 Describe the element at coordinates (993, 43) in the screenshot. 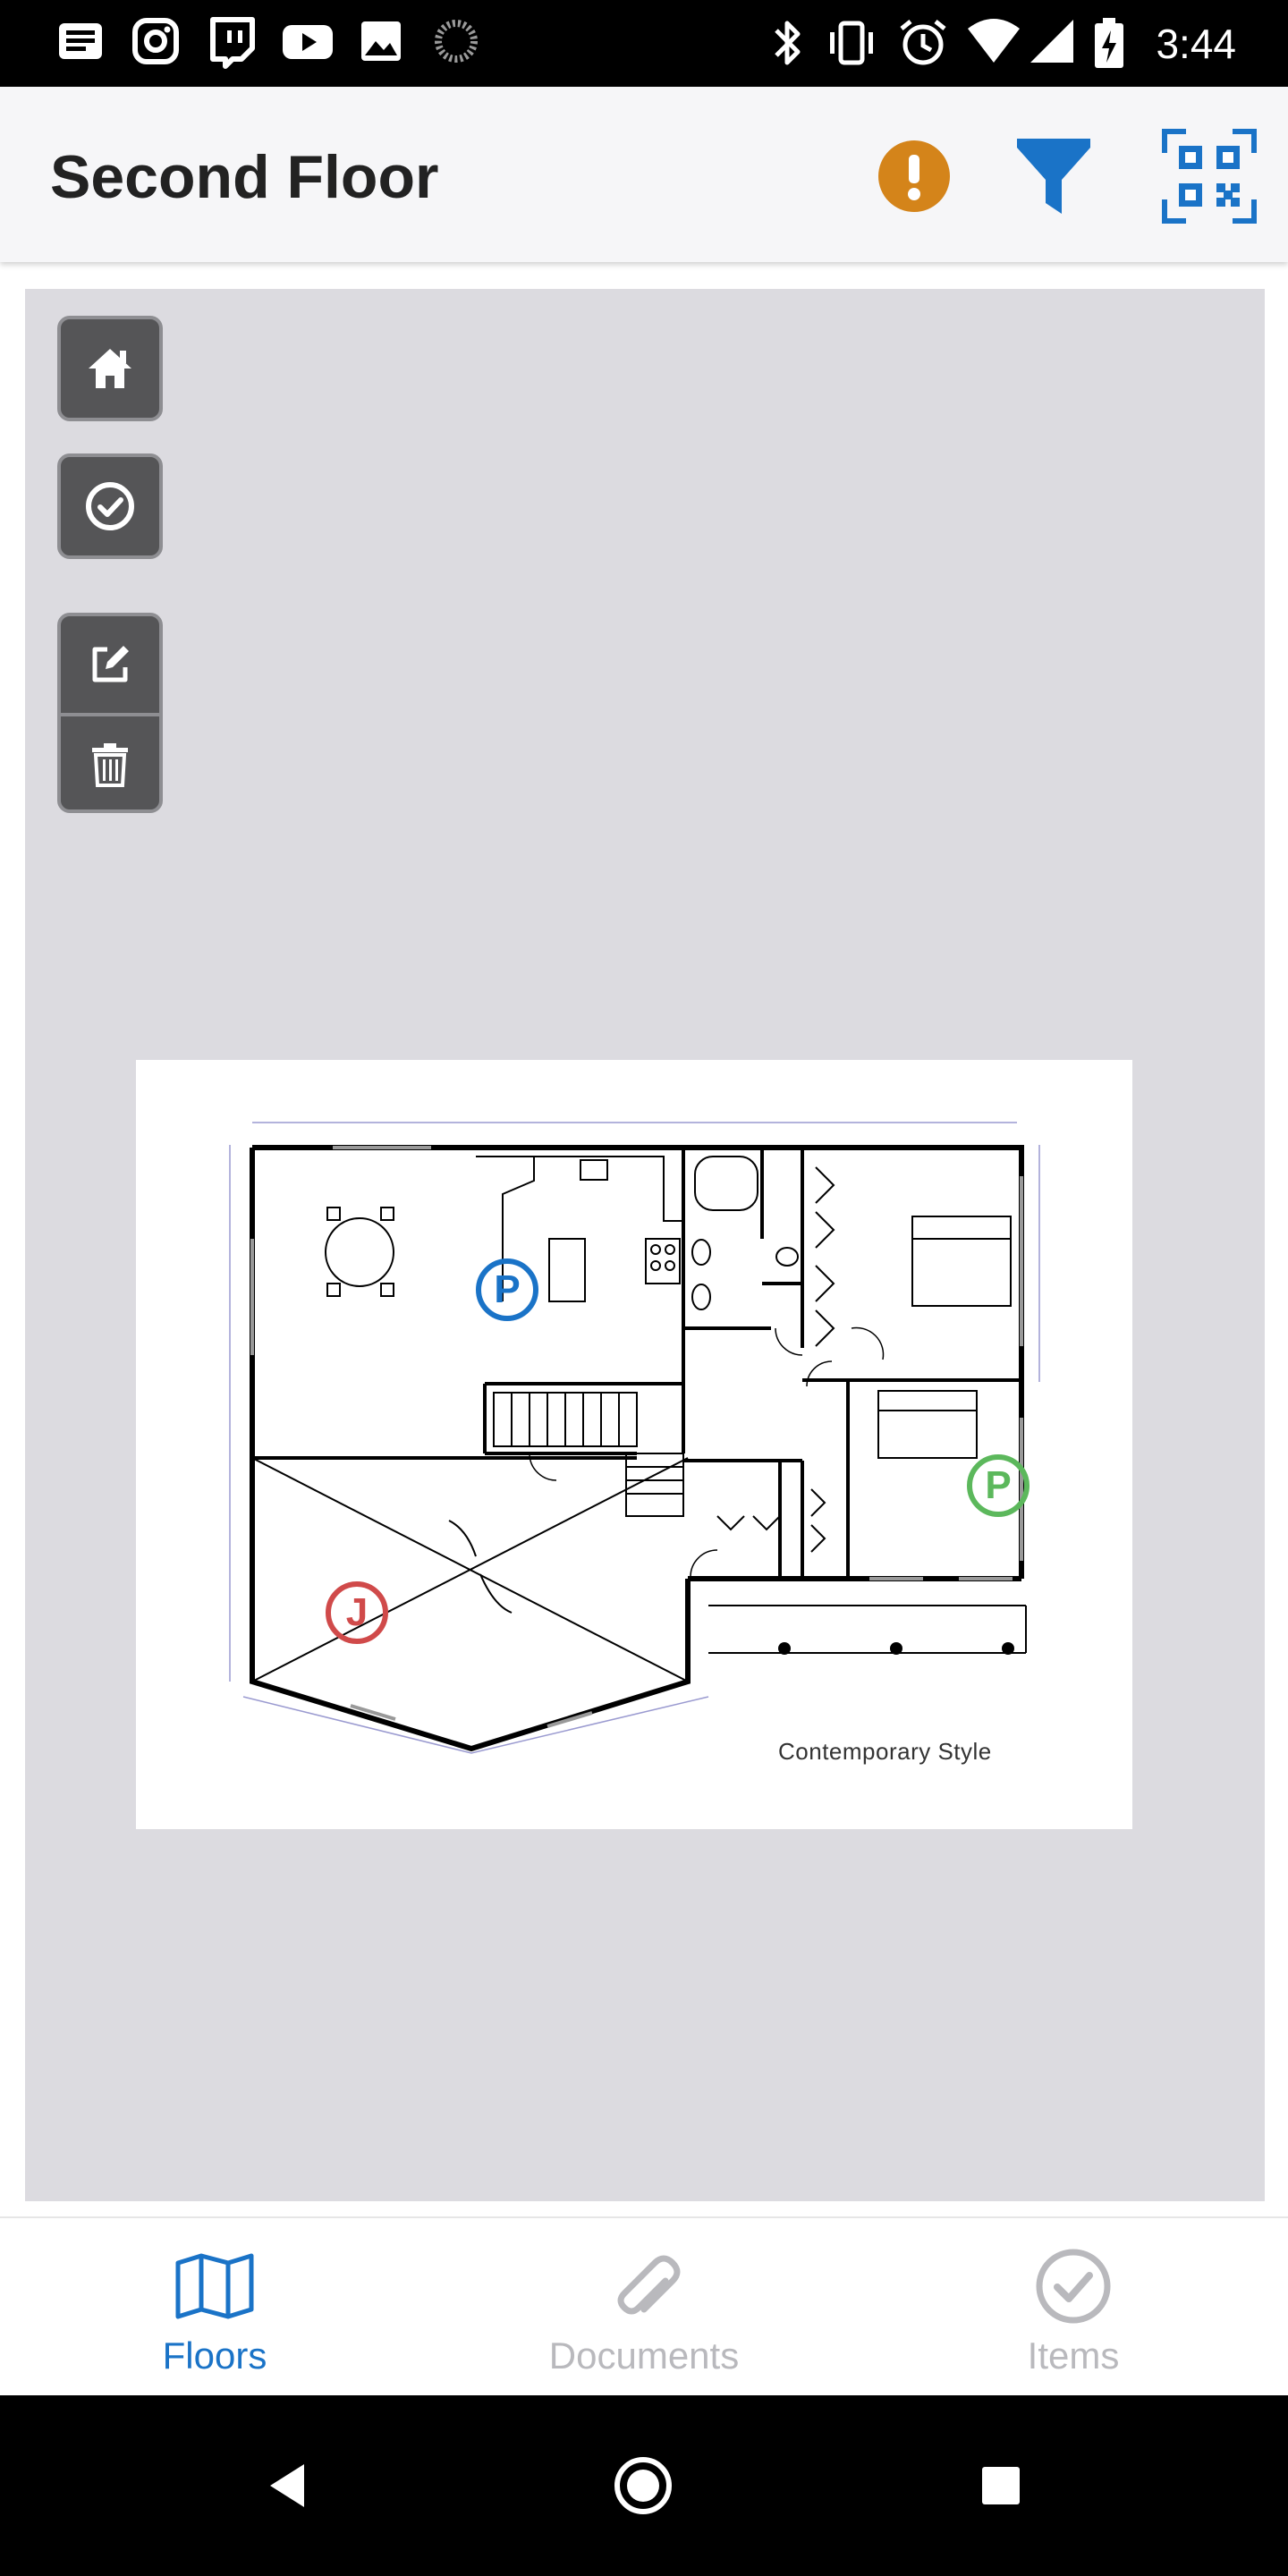

I see `wifi-icon` at that location.